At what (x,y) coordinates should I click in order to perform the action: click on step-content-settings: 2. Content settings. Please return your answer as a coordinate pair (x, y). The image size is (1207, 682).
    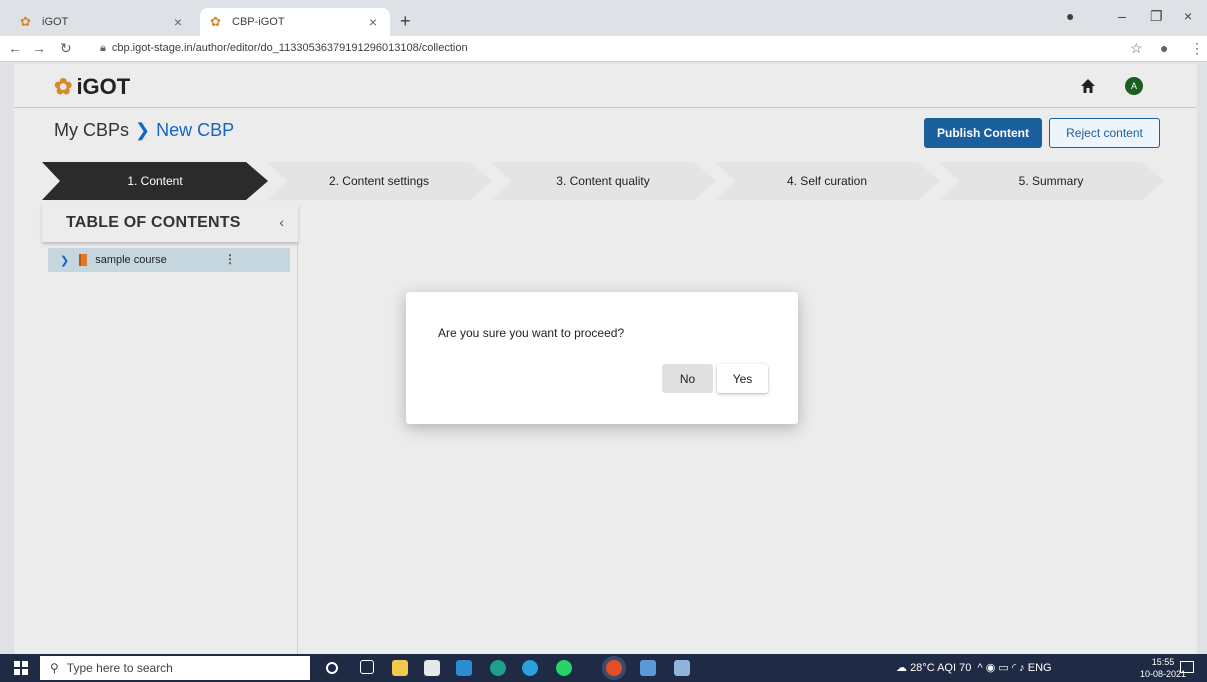
    Looking at the image, I should click on (379, 181).